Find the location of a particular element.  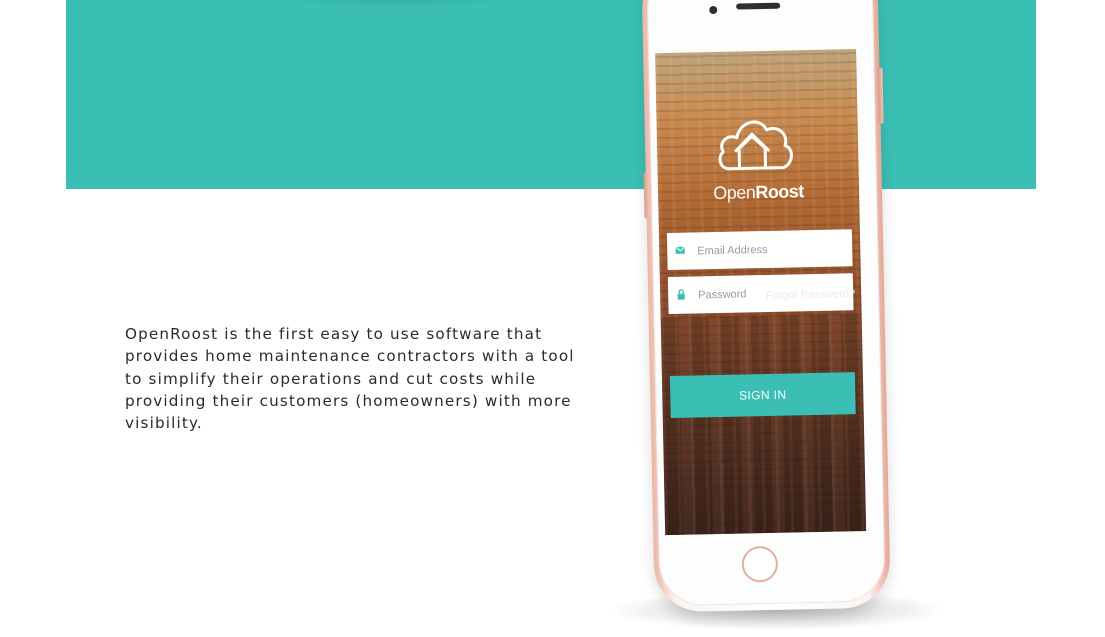

brand-bold: Roost is located at coordinates (780, 192).